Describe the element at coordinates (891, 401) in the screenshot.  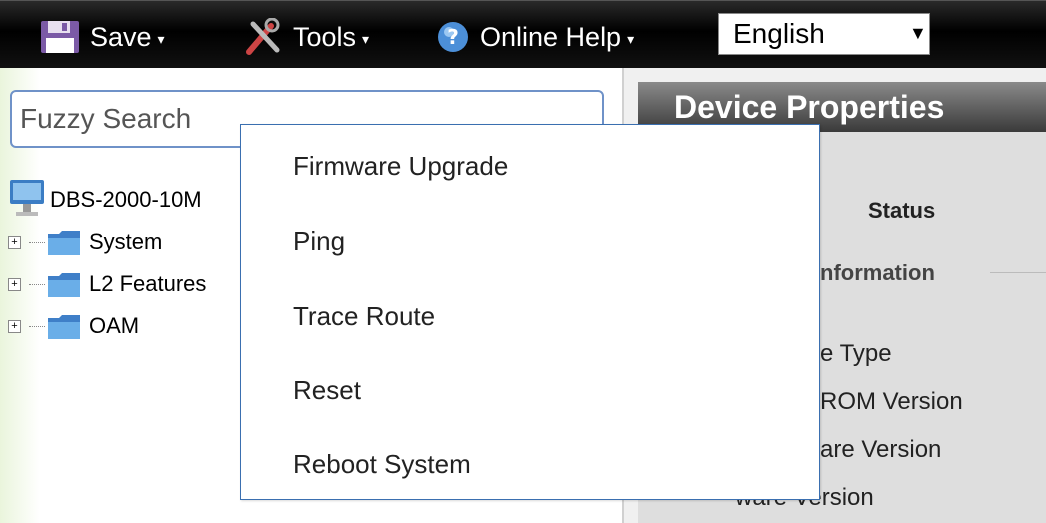
I see `boot-prom-version-label: ROM Version` at that location.